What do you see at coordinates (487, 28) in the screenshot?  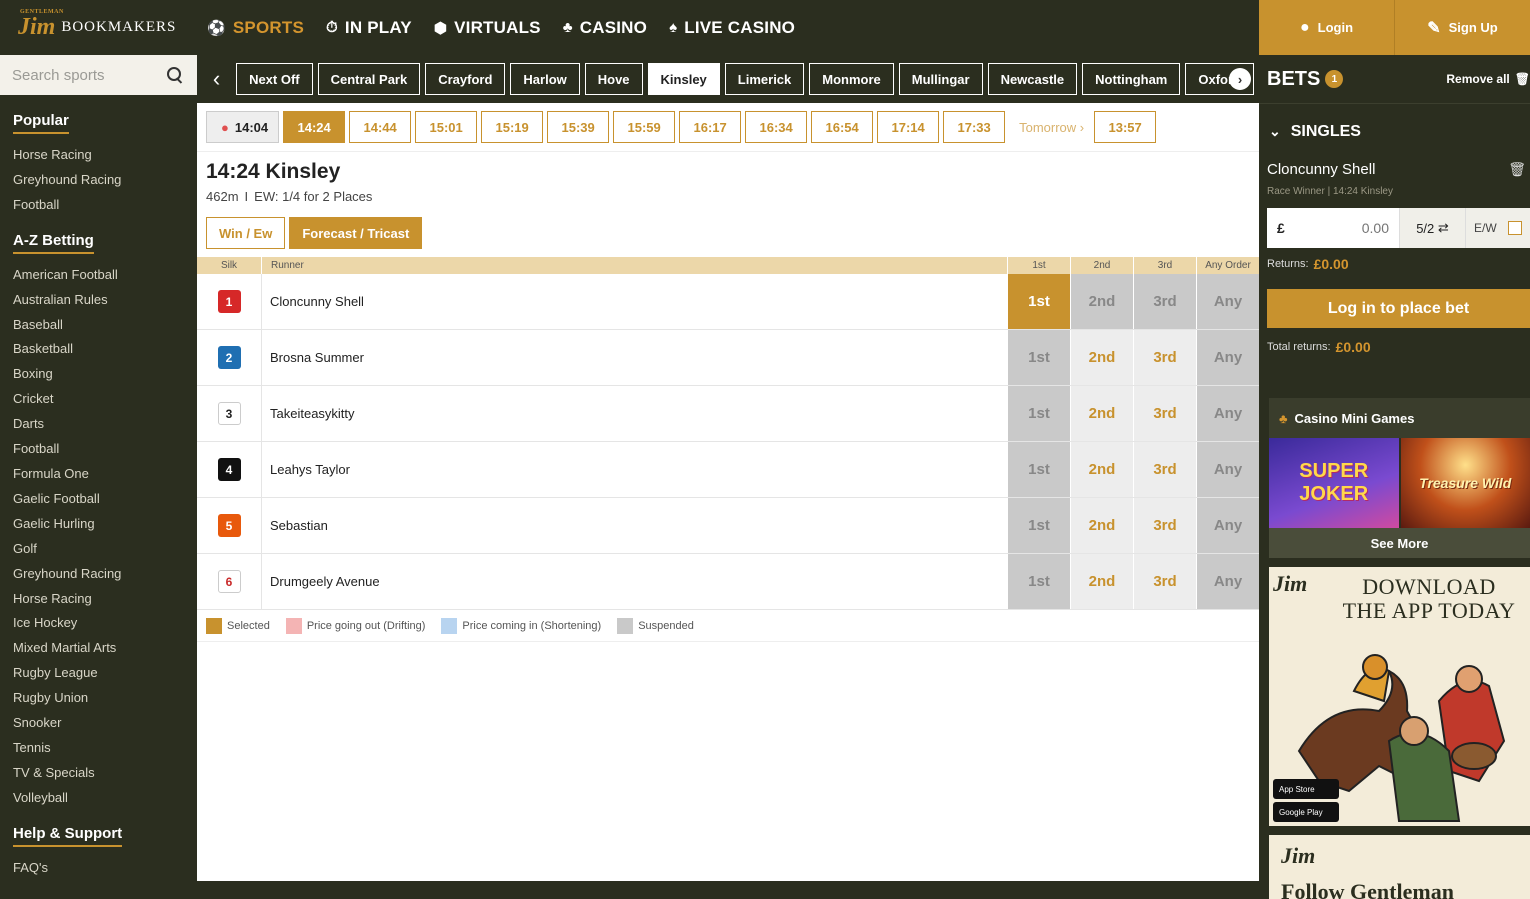 I see `nav-virtuals: ⬢ VIRTUALS` at bounding box center [487, 28].